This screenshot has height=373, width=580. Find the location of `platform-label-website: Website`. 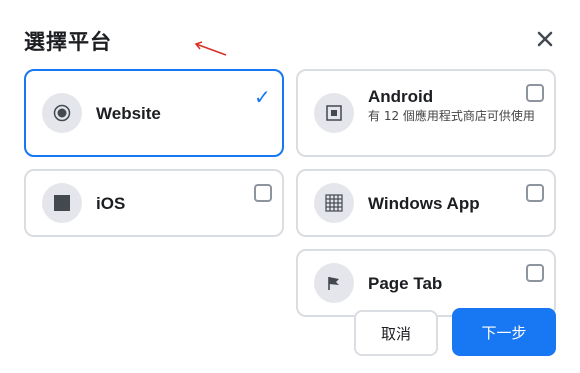

platform-label-website: Website is located at coordinates (128, 113).